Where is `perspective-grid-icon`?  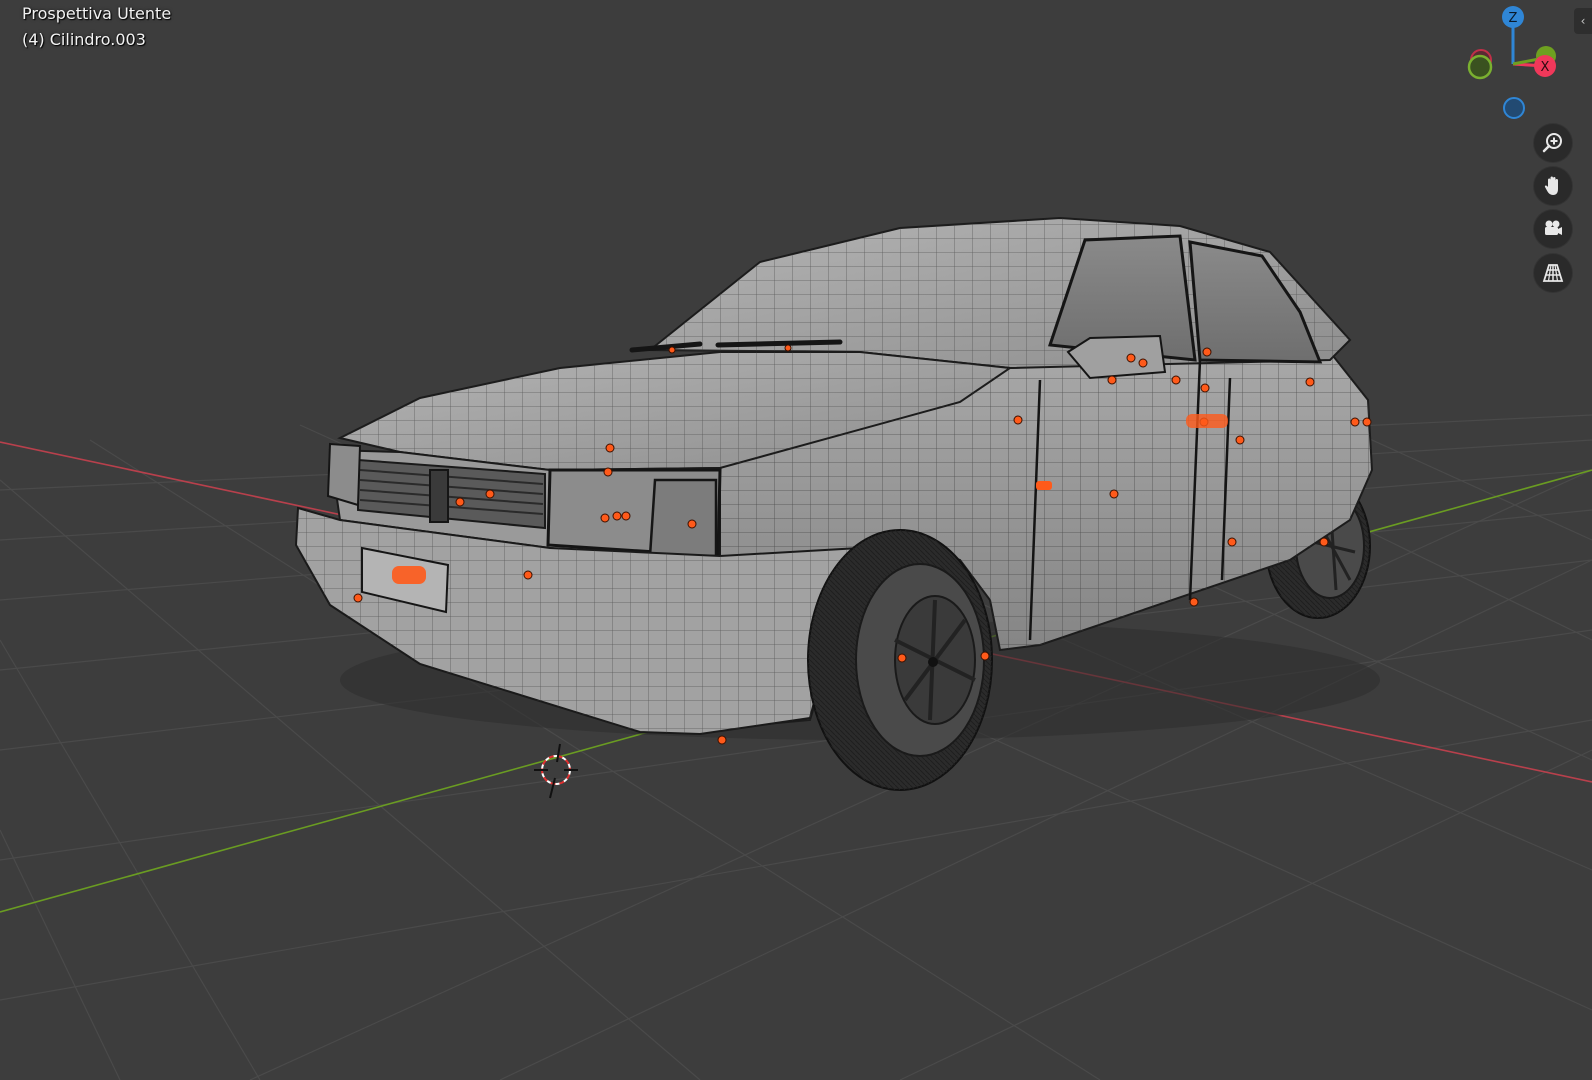
perspective-grid-icon is located at coordinates (1553, 273).